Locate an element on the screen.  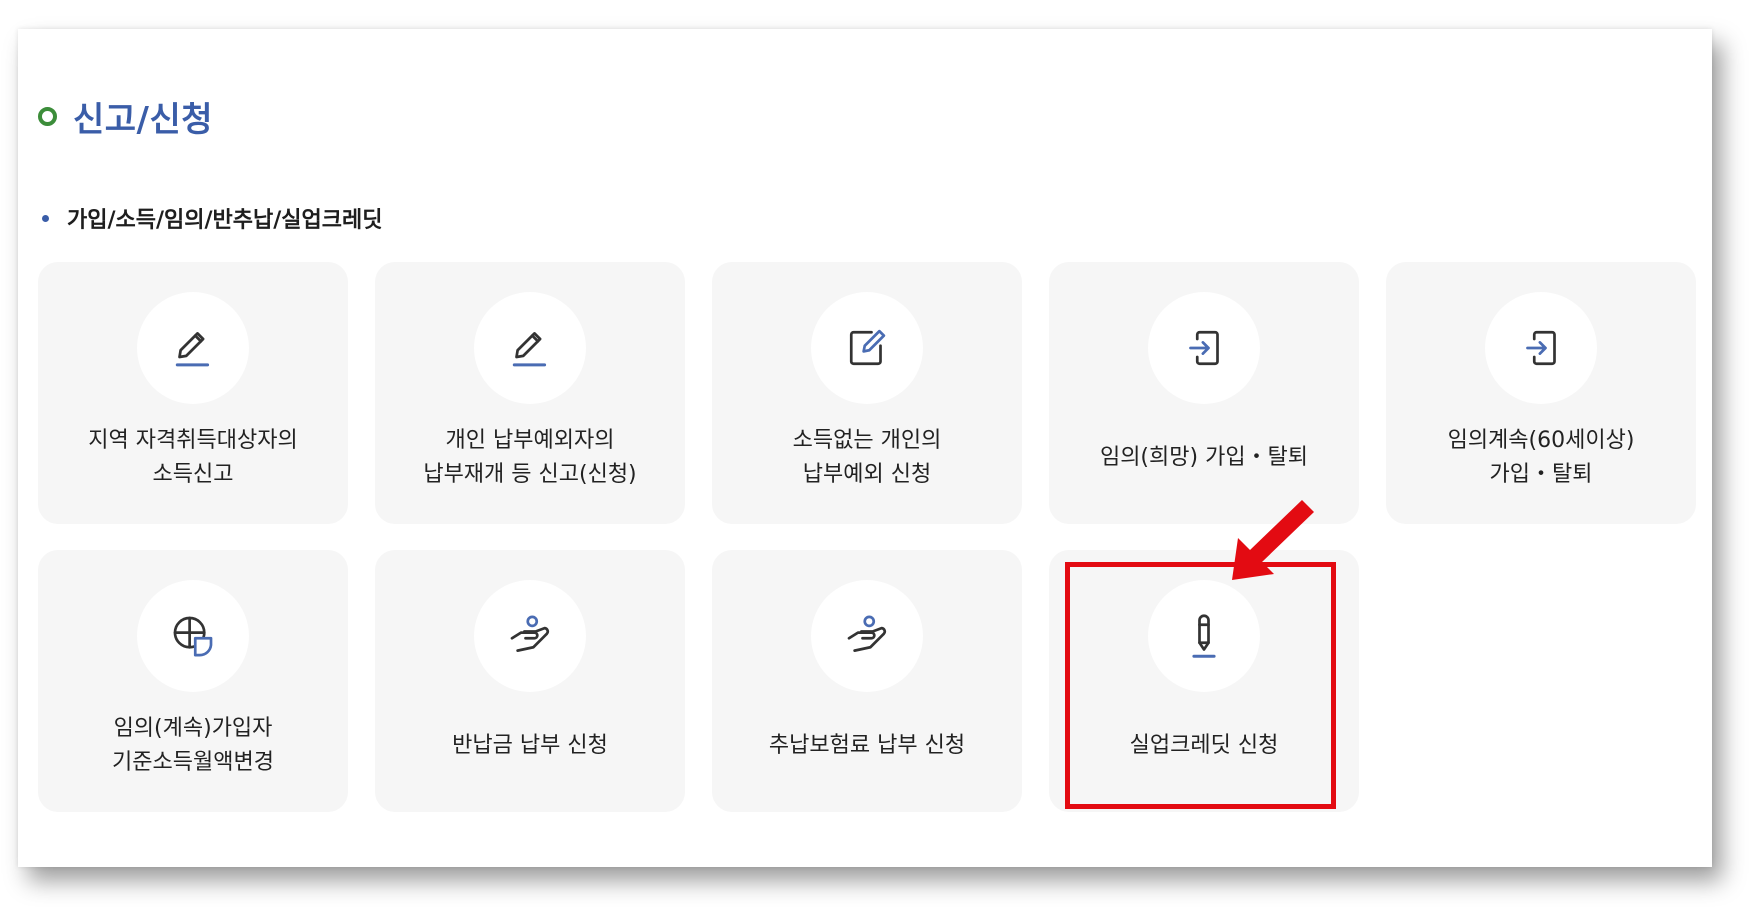
card-label: 임의(계속)가입자 기준소득월액변경 is located at coordinates (193, 745).